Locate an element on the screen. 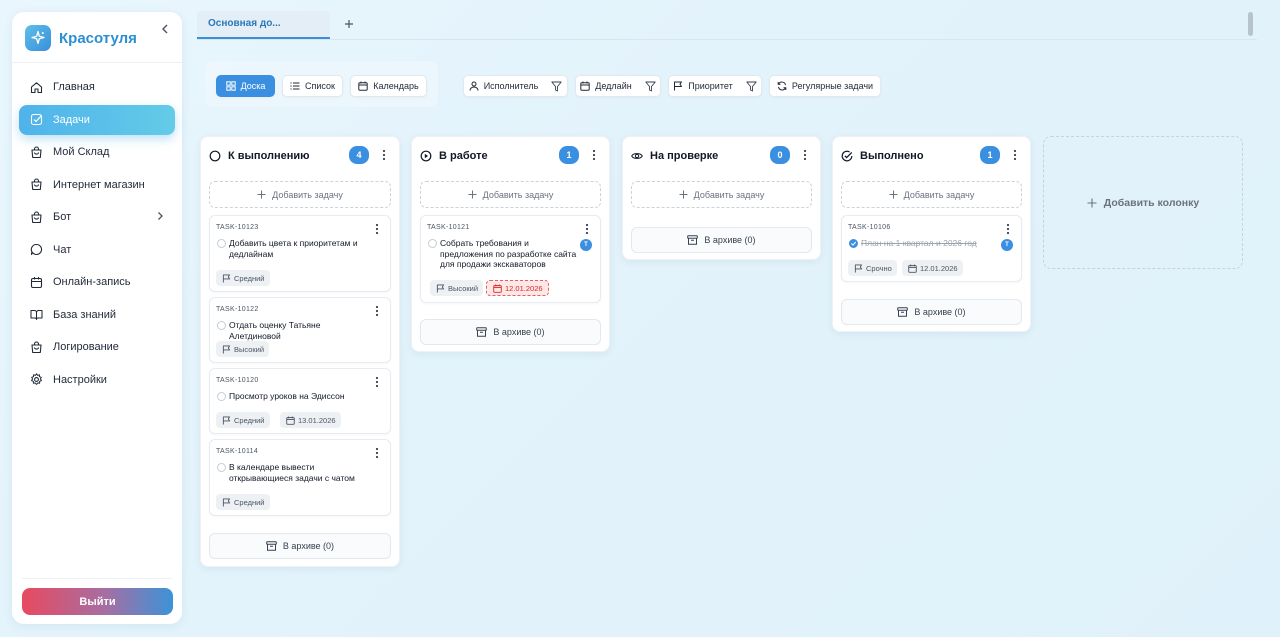 The image size is (1280, 637). view-calendar-button: Календарь is located at coordinates (388, 86).